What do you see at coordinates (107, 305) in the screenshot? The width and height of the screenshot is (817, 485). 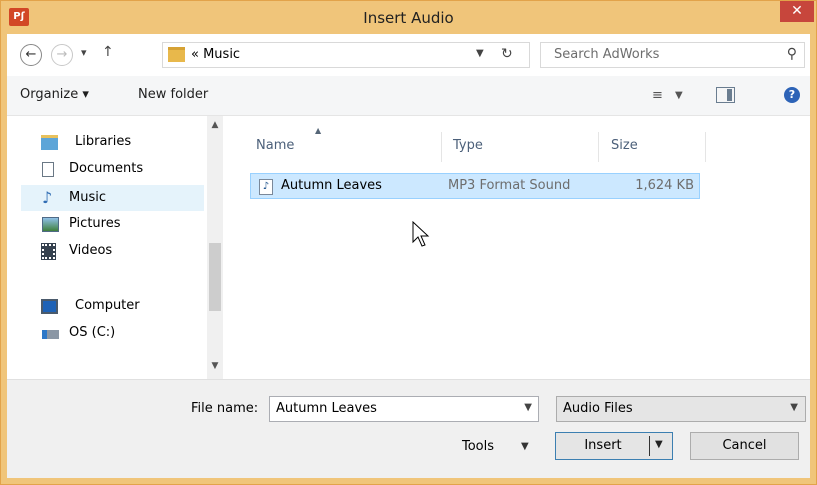 I see `nav-item-label: Computer` at bounding box center [107, 305].